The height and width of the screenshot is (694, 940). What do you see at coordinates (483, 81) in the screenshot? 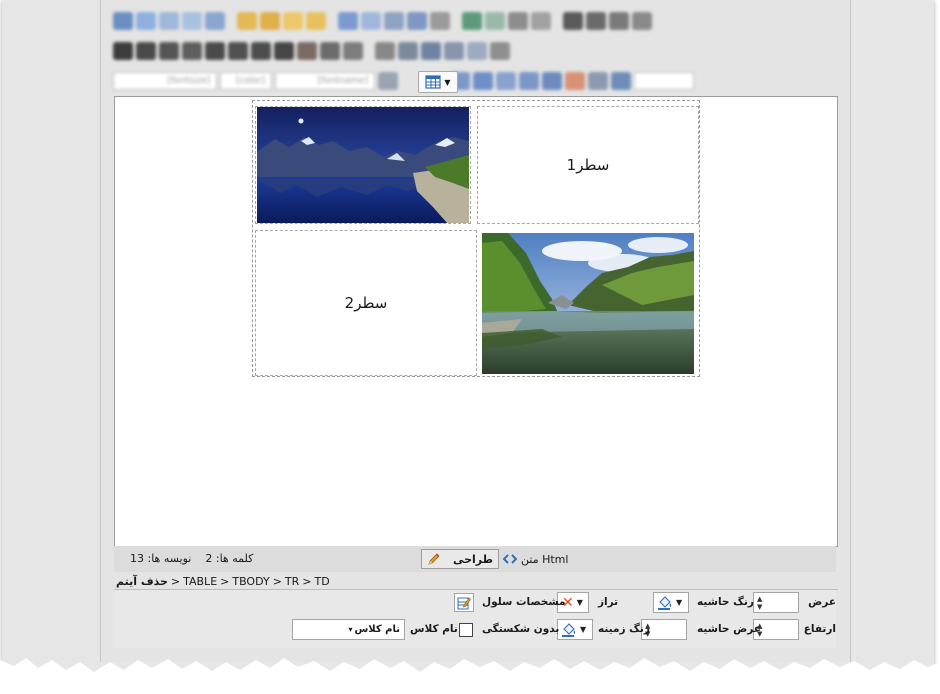
I see `row-insert-icon` at bounding box center [483, 81].